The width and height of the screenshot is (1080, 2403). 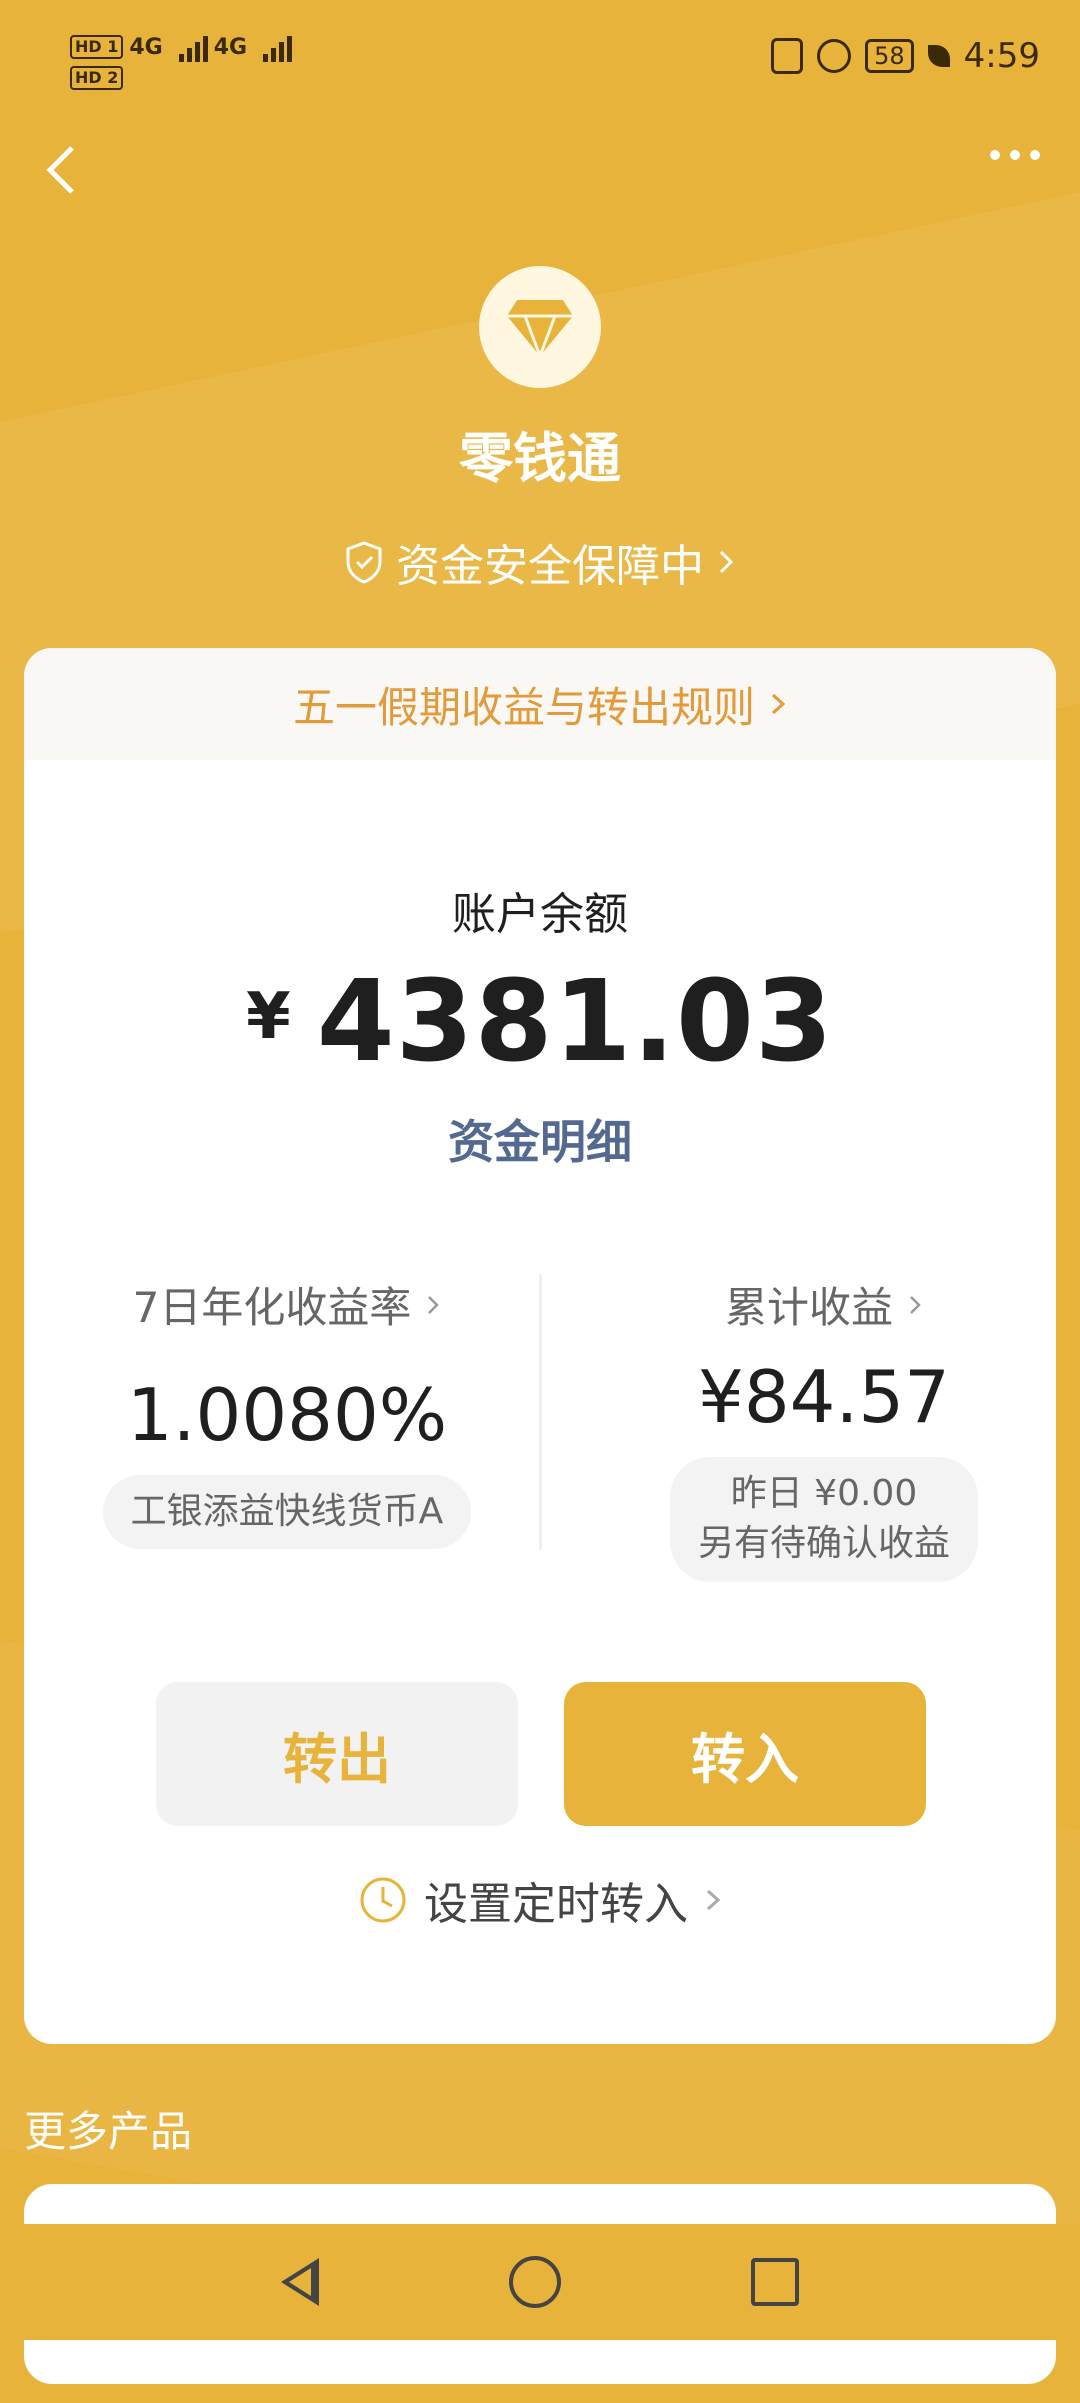 What do you see at coordinates (337, 1754) in the screenshot?
I see `transfer-out-button: 转出` at bounding box center [337, 1754].